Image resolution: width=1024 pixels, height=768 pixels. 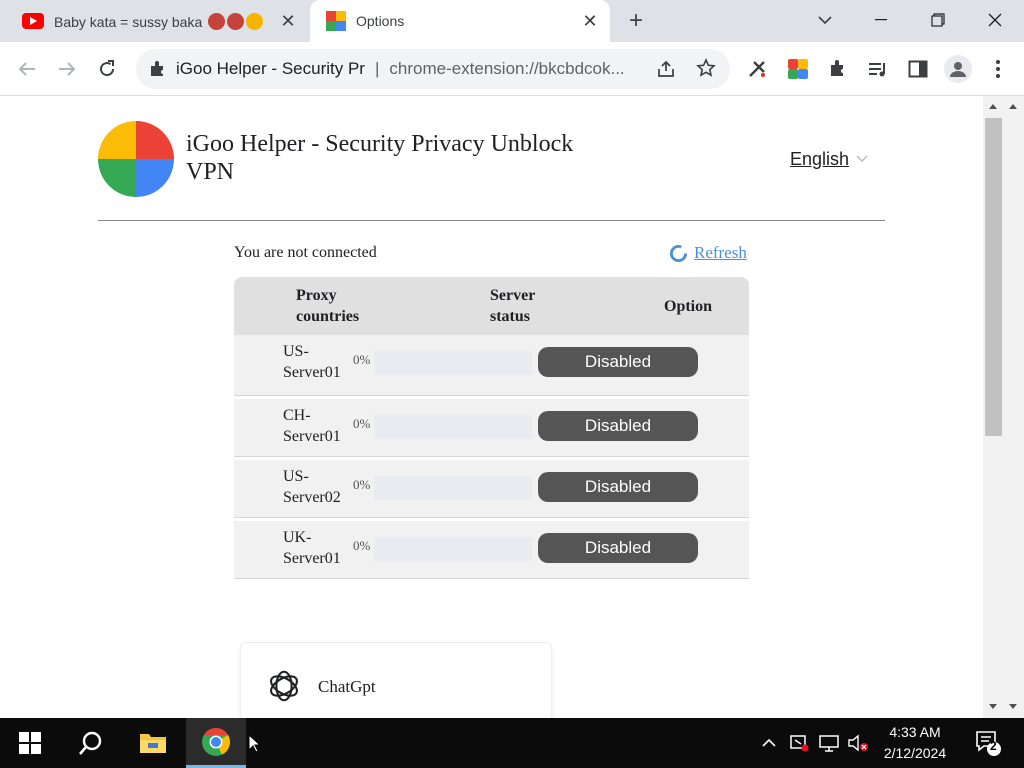 I want to click on server-name: CH-Server01, so click(x=312, y=426).